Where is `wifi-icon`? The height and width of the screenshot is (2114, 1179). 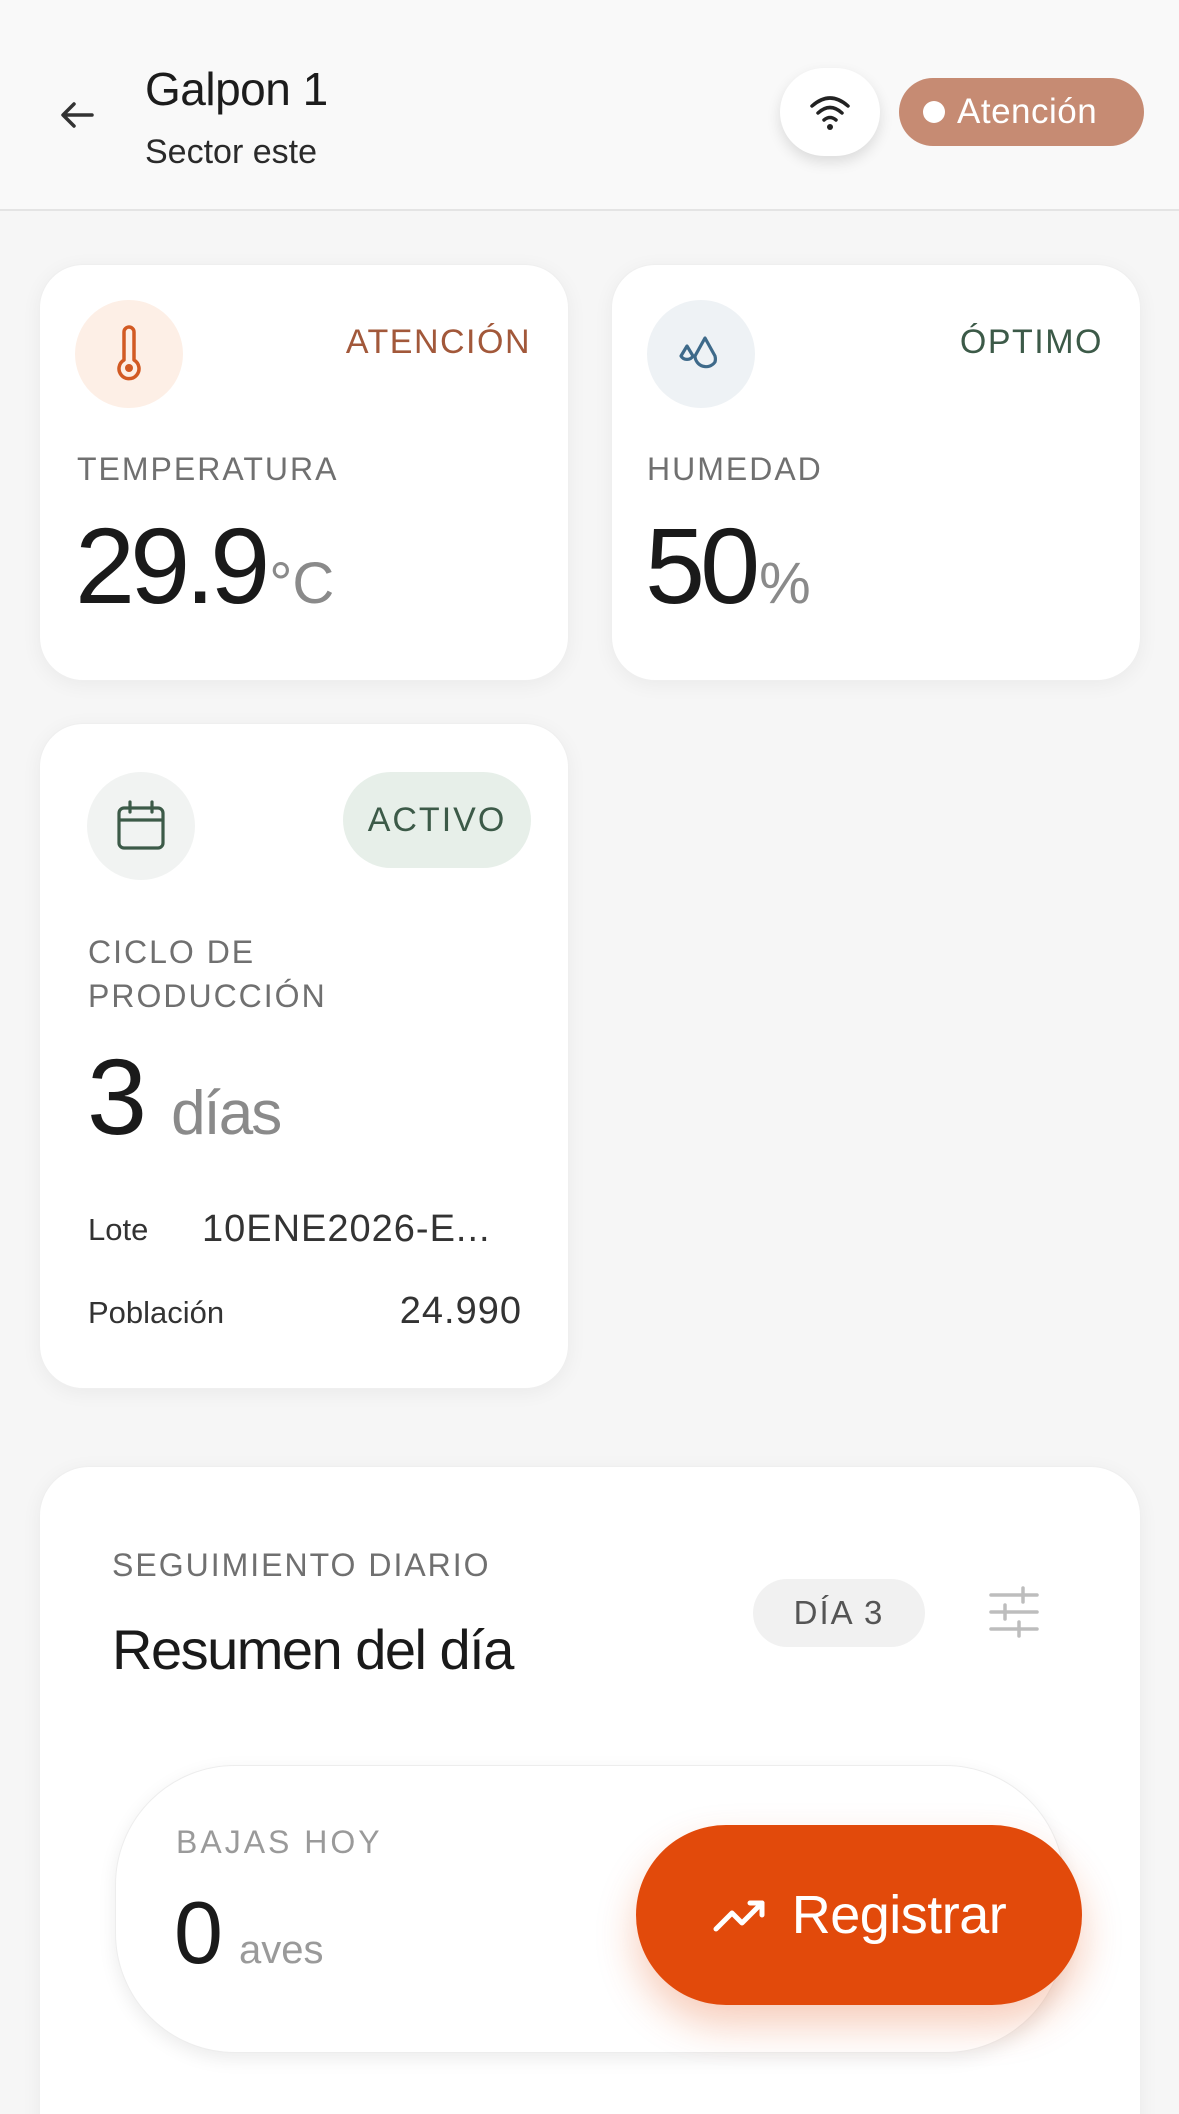 wifi-icon is located at coordinates (830, 113).